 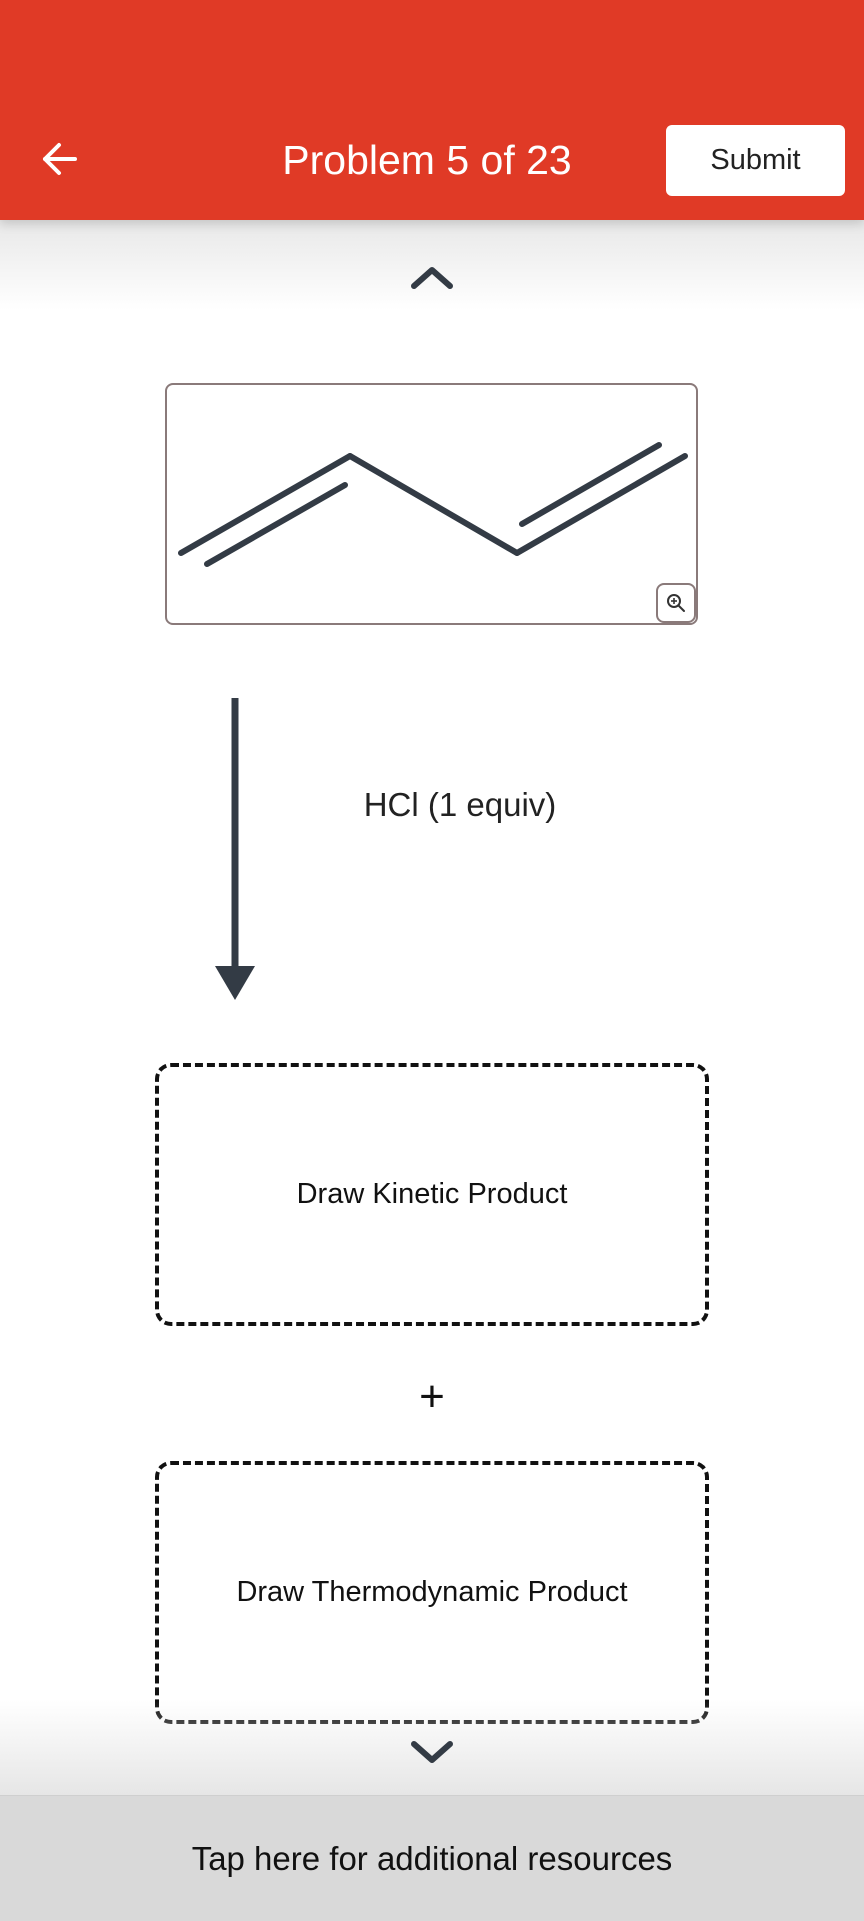 I want to click on page-title: Problem 5 of 23, so click(x=427, y=160).